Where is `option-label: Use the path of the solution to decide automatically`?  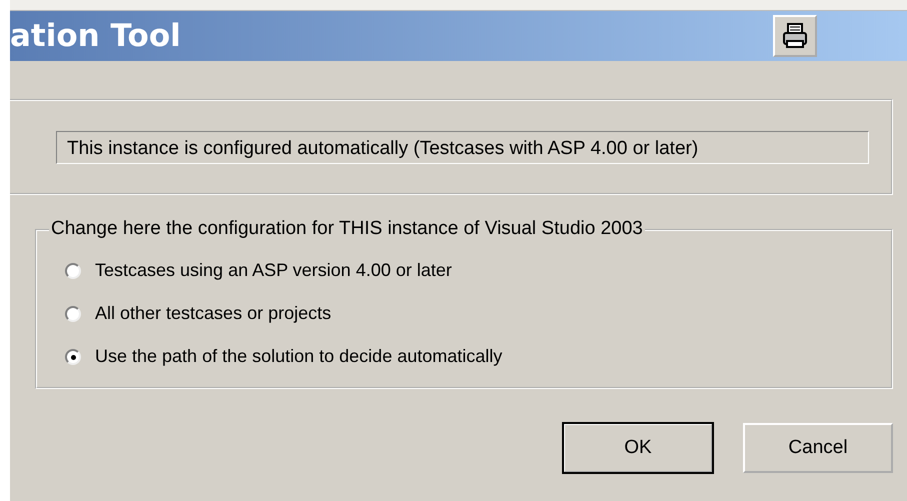 option-label: Use the path of the solution to decide automatically is located at coordinates (298, 356).